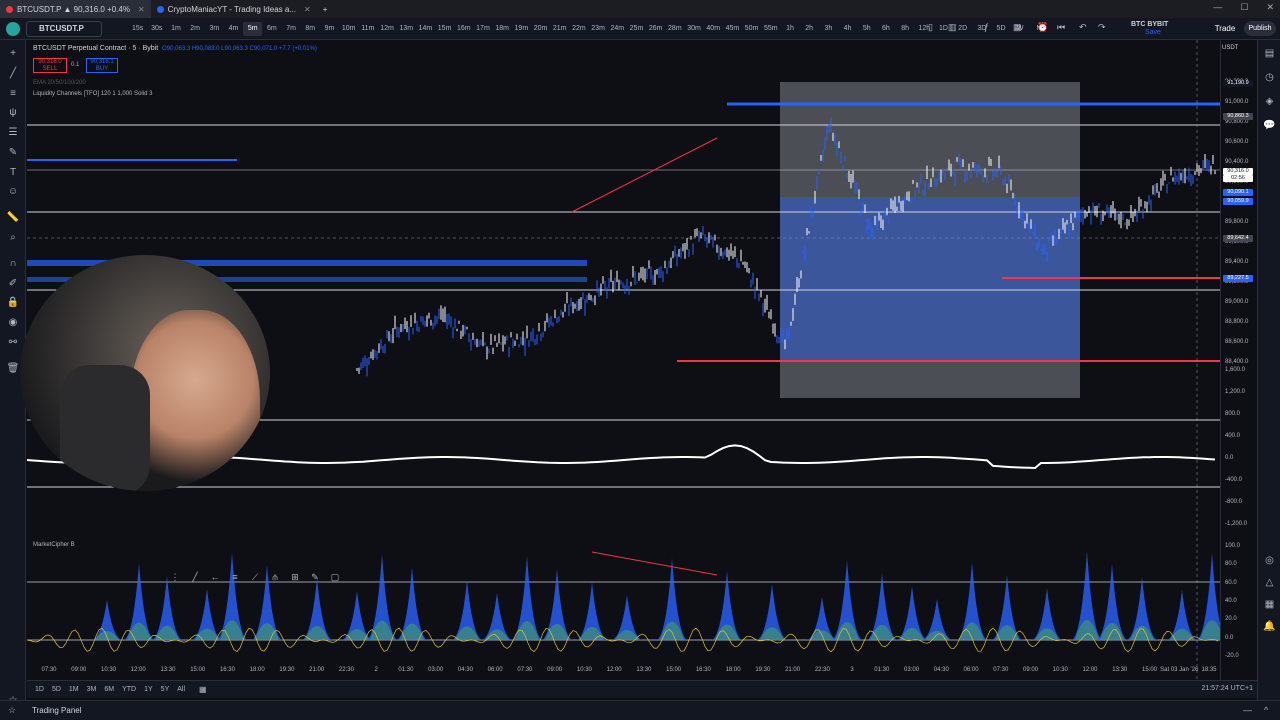  What do you see at coordinates (809, 29) in the screenshot?
I see `timeframe-2h: 2h` at bounding box center [809, 29].